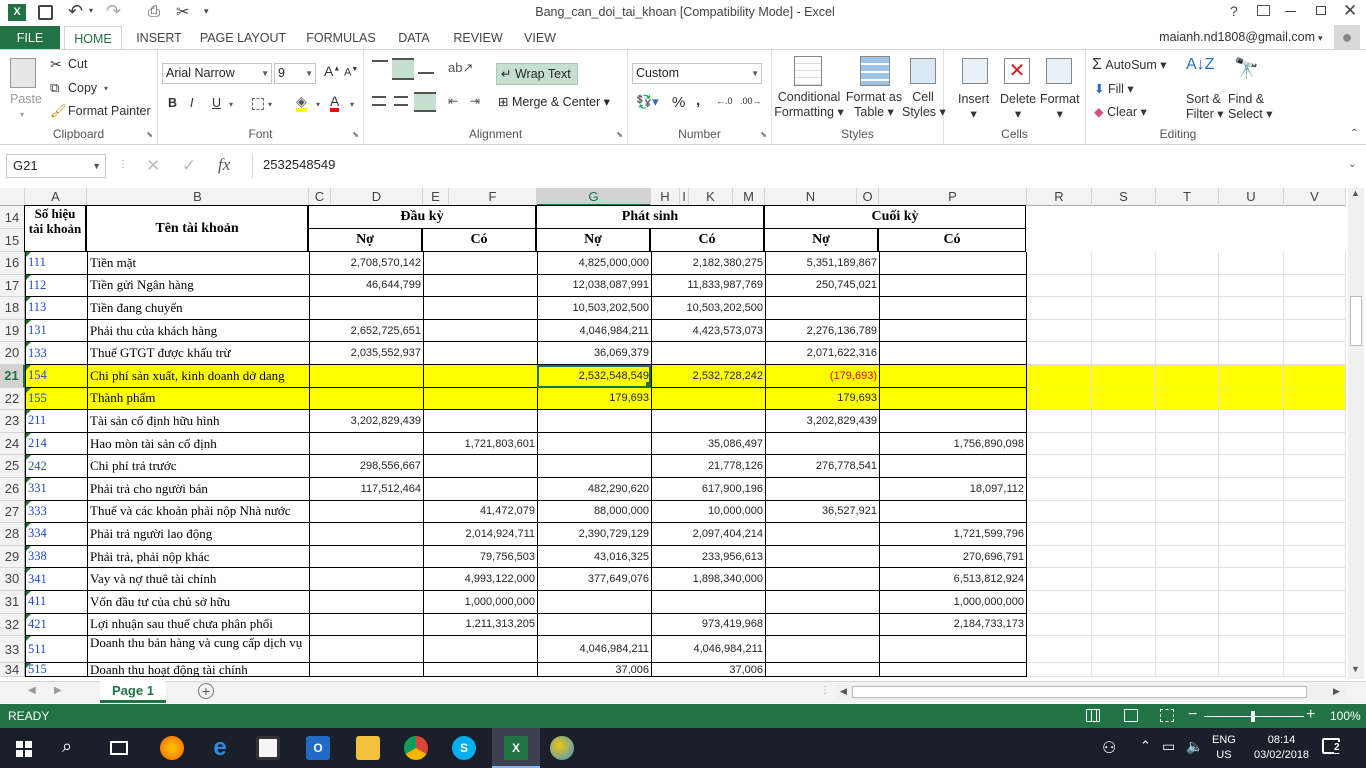 The height and width of the screenshot is (768, 1366). Describe the element at coordinates (1254, 716) in the screenshot. I see `zoom-slider` at that location.